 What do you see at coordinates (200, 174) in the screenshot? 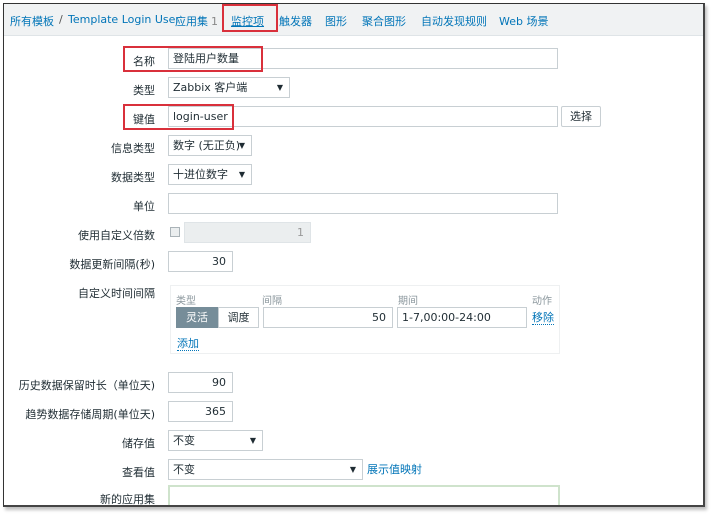
I see `data-type-select-value: 十进位数字` at bounding box center [200, 174].